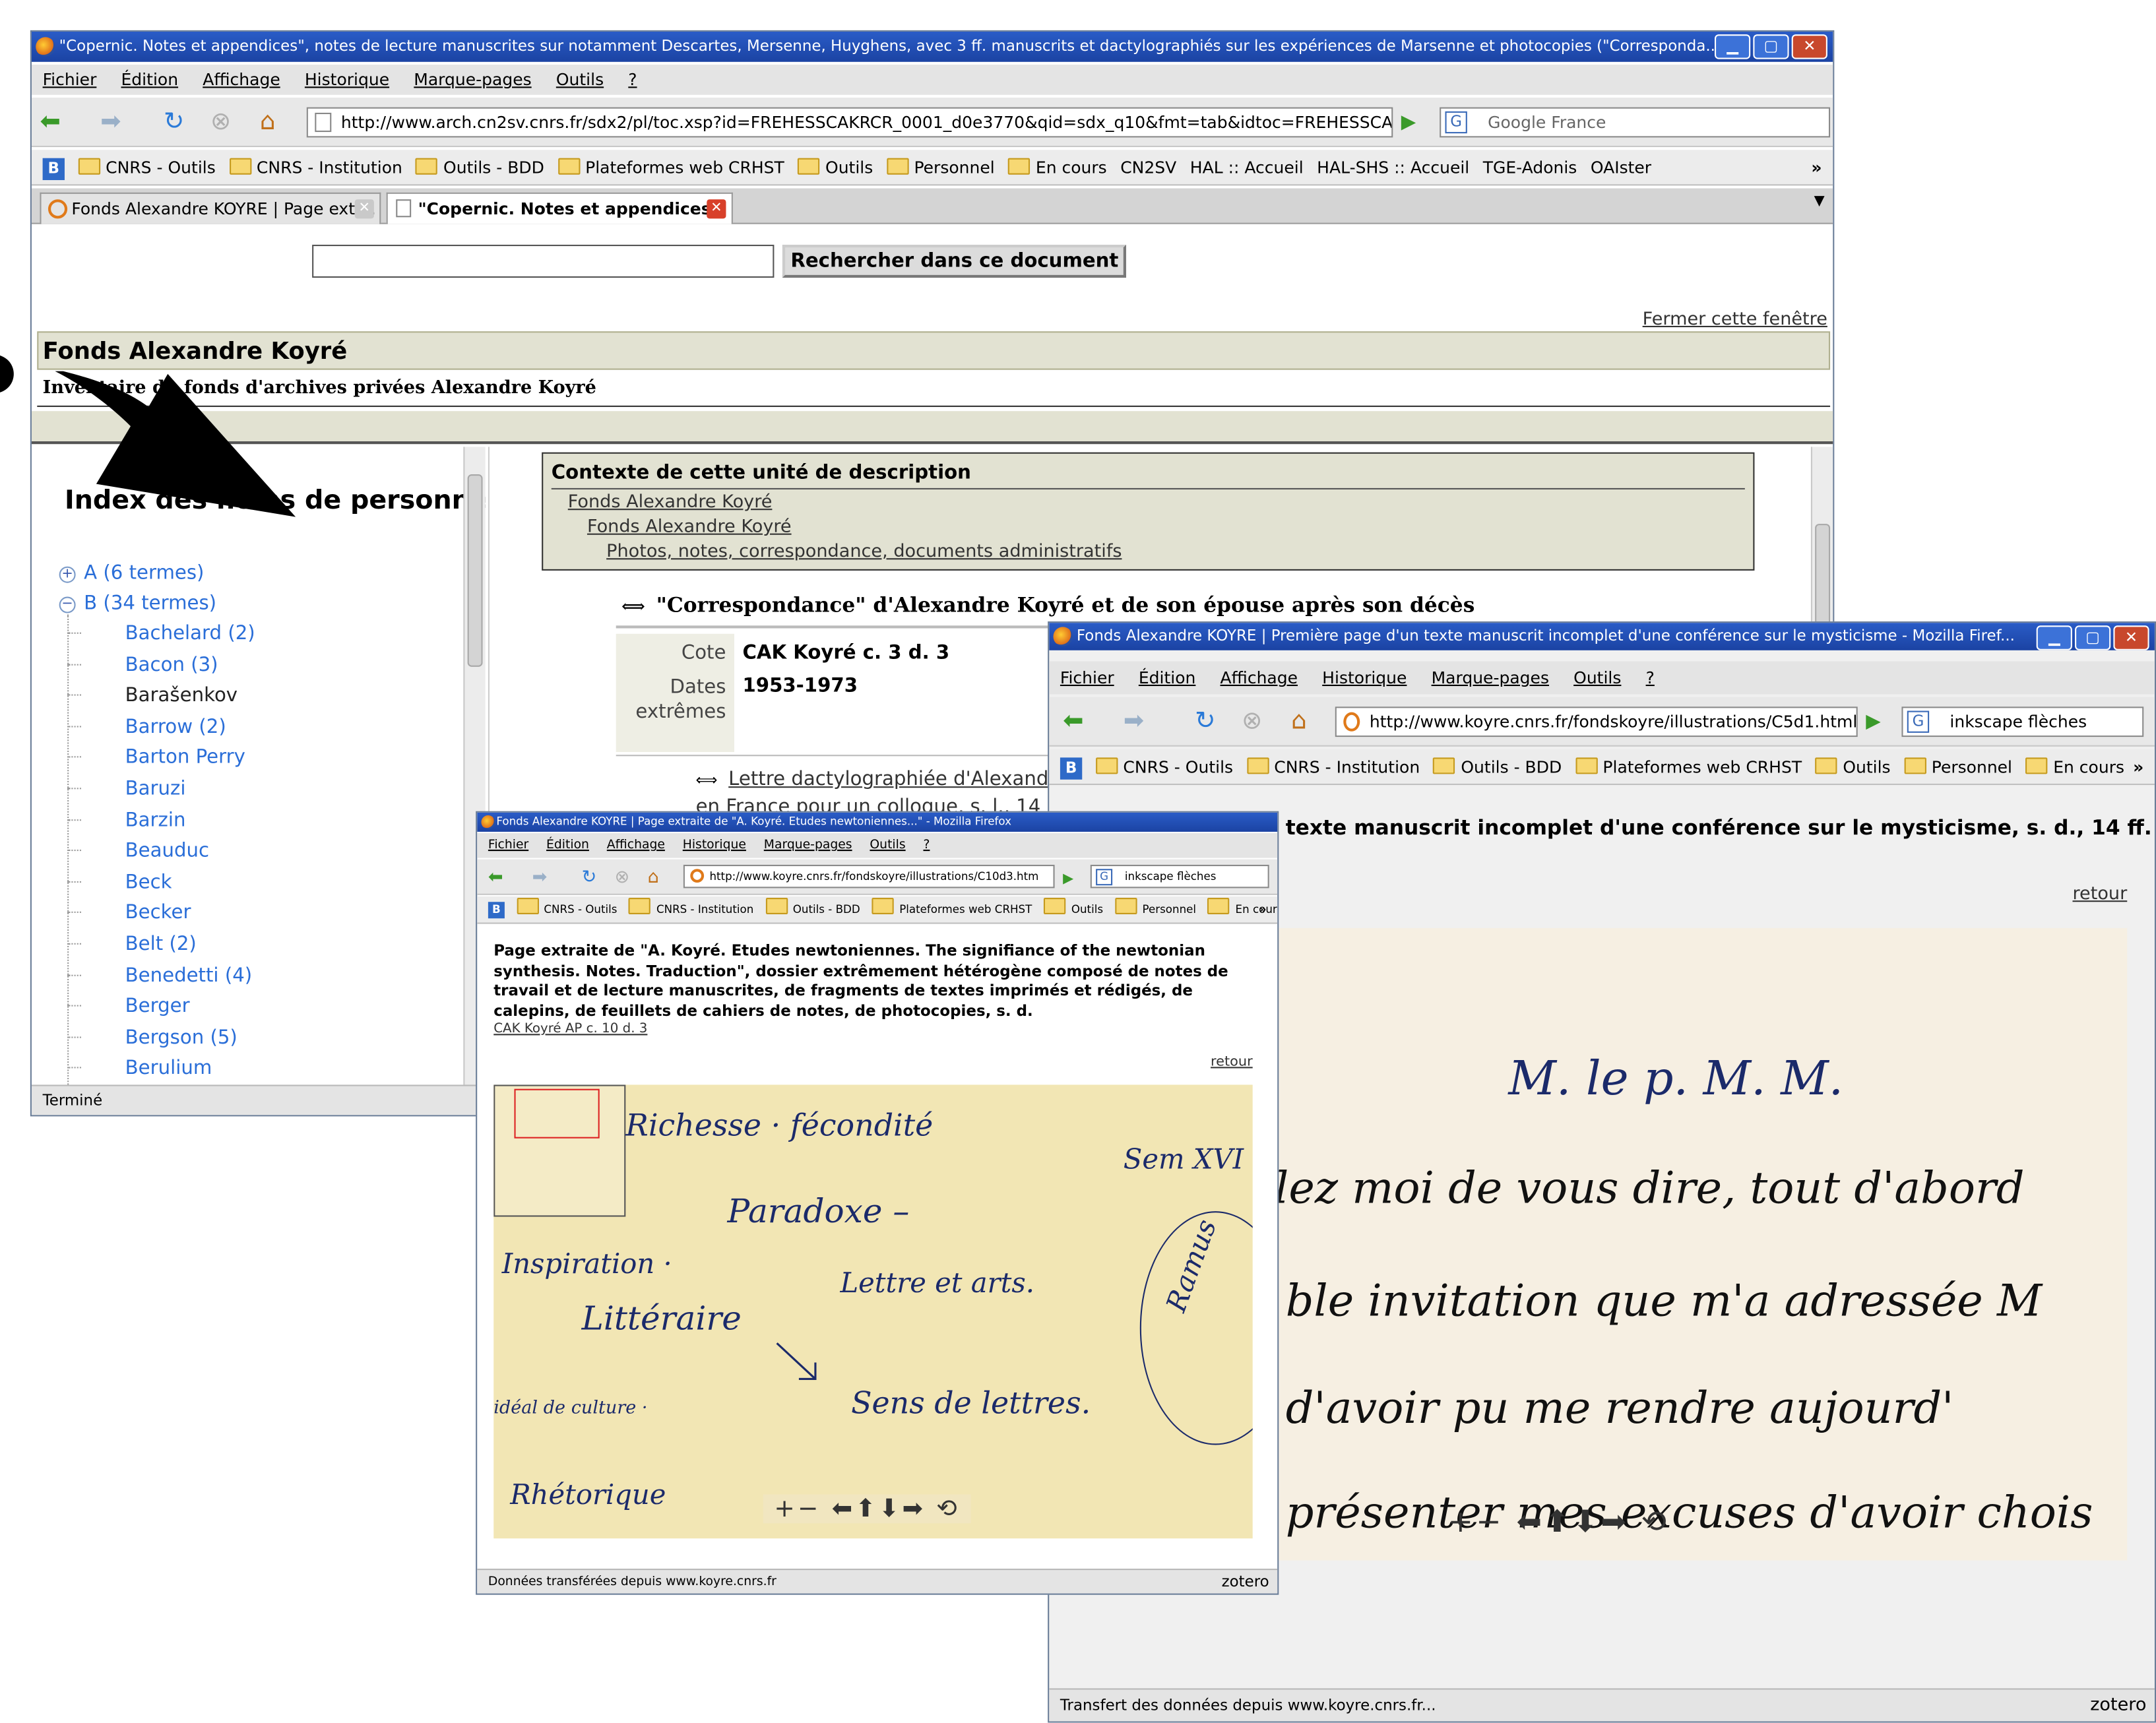 Image resolution: width=2156 pixels, height=1723 pixels. I want to click on zotero-icon: zotero, so click(1246, 1581).